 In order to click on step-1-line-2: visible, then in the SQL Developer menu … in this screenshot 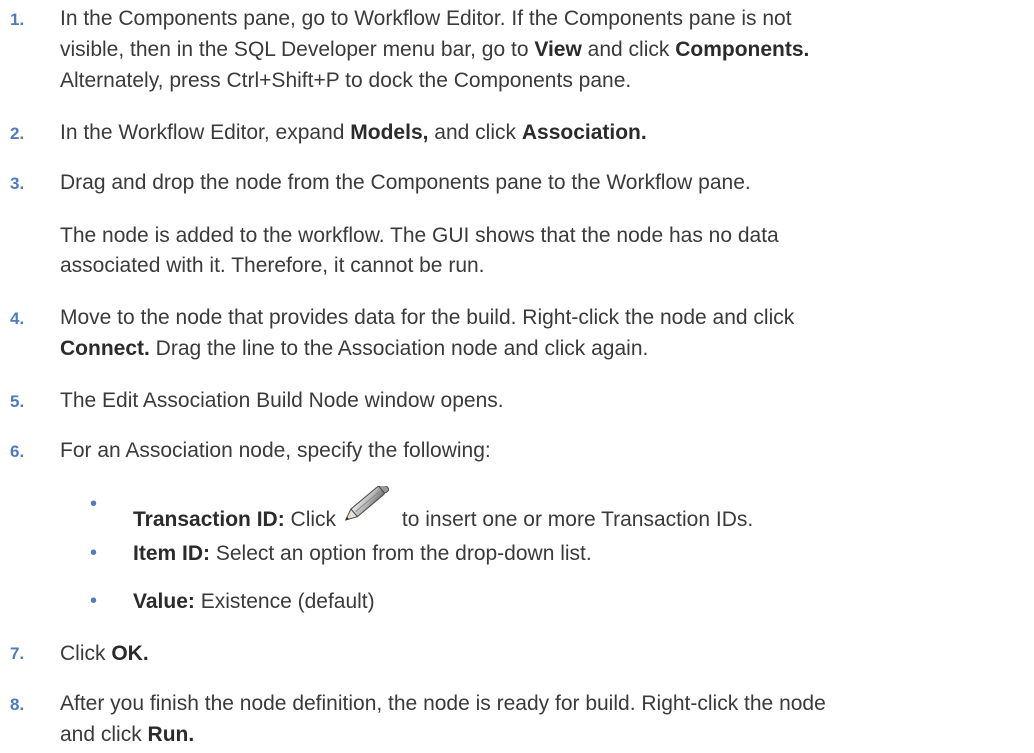, I will do `click(435, 50)`.